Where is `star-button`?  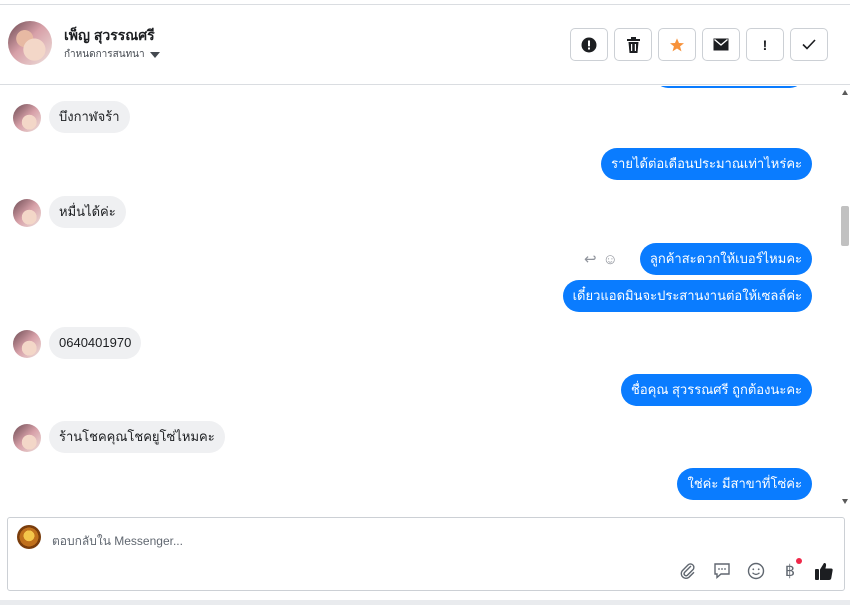
star-button is located at coordinates (677, 44).